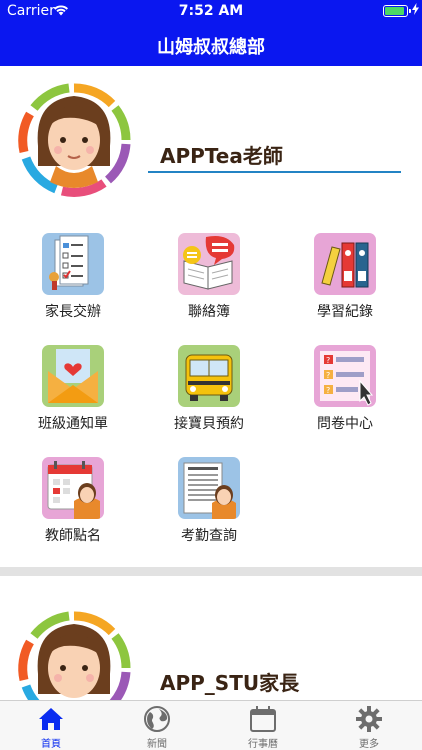  I want to click on survey-icon: ? ? ?, so click(345, 376).